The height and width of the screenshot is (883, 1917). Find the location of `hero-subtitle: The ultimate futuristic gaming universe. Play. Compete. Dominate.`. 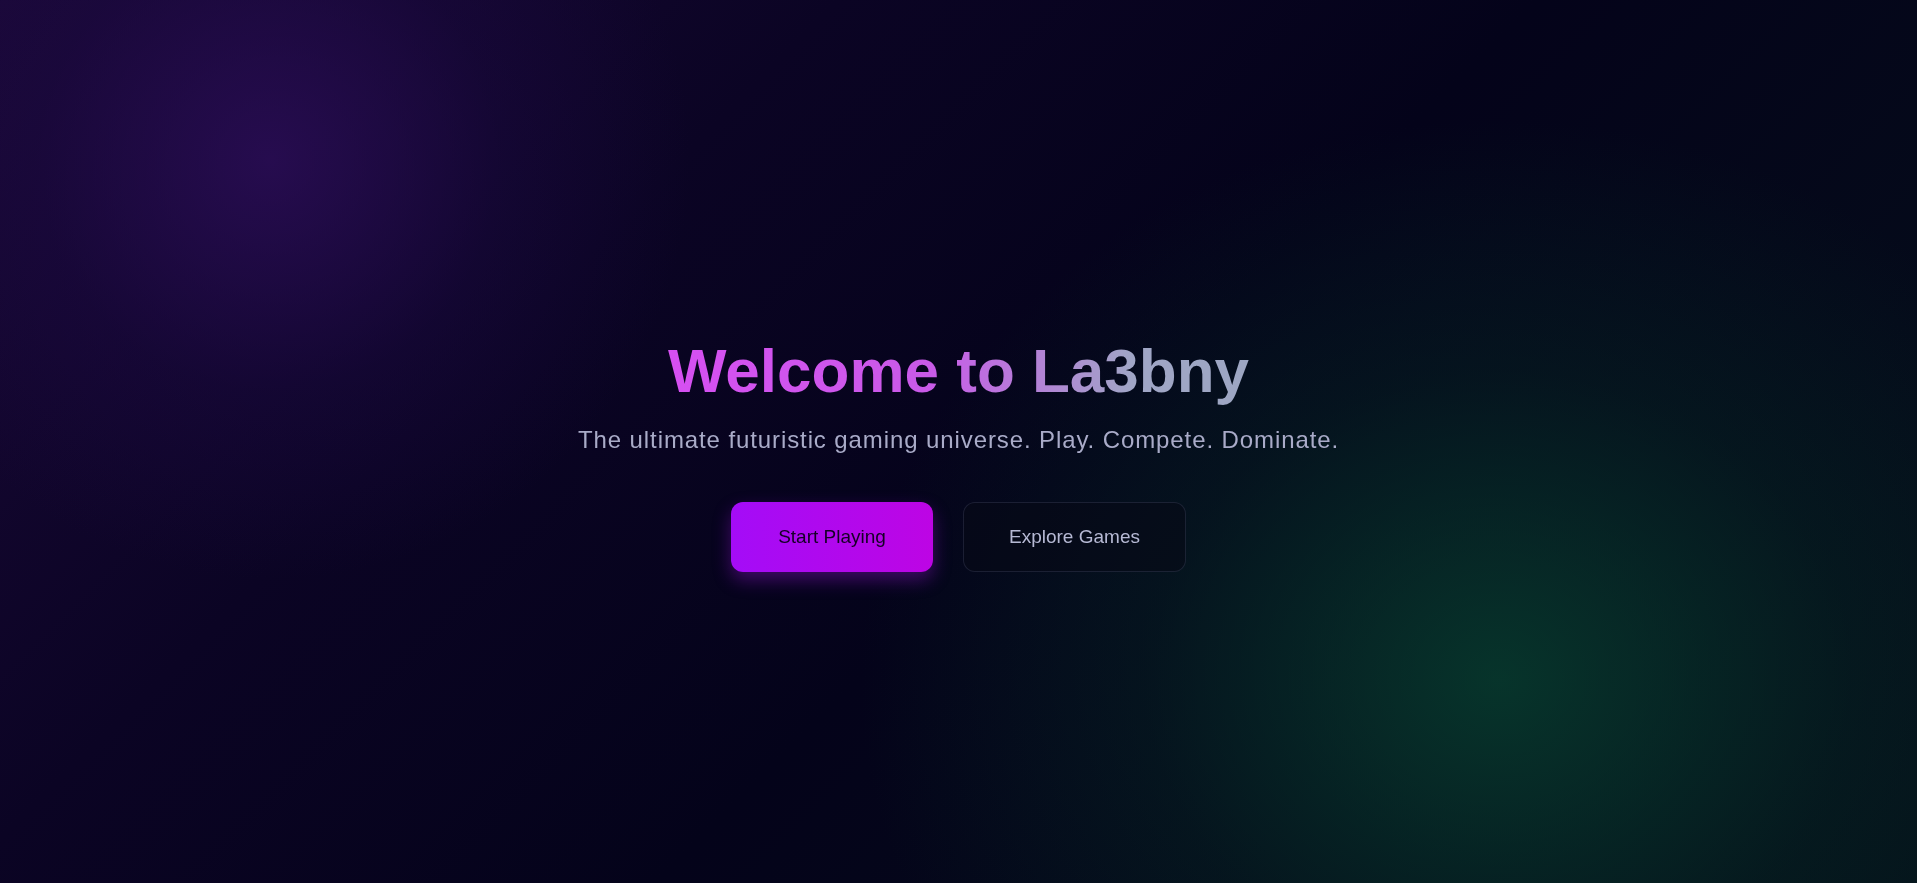

hero-subtitle: The ultimate futuristic gaming universe. Play. Compete. Dominate. is located at coordinates (958, 439).